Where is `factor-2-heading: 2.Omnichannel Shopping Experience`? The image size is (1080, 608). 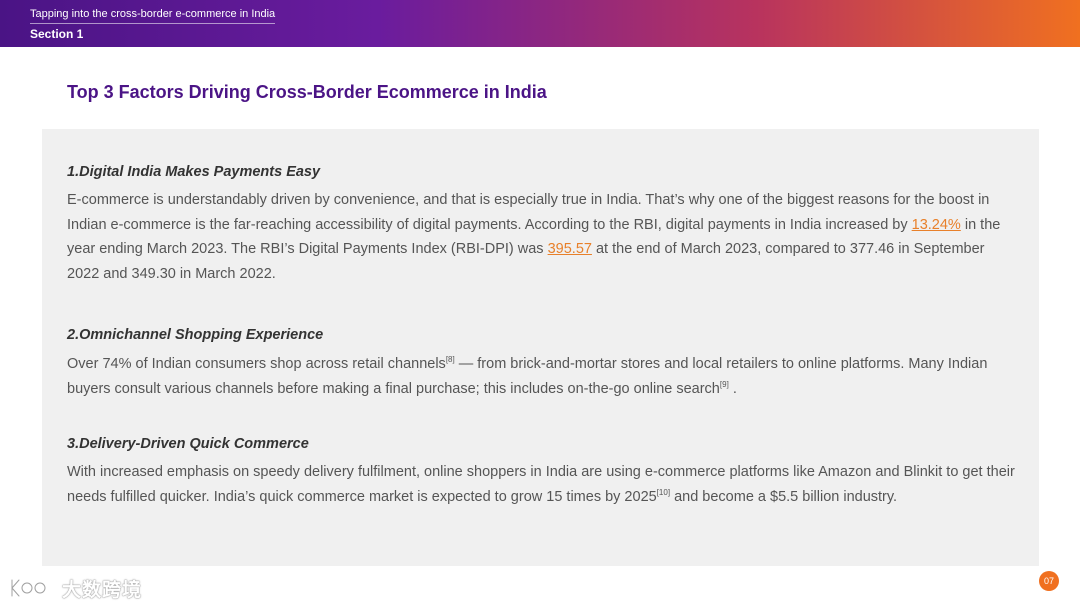 factor-2-heading: 2.Omnichannel Shopping Experience is located at coordinates (195, 335).